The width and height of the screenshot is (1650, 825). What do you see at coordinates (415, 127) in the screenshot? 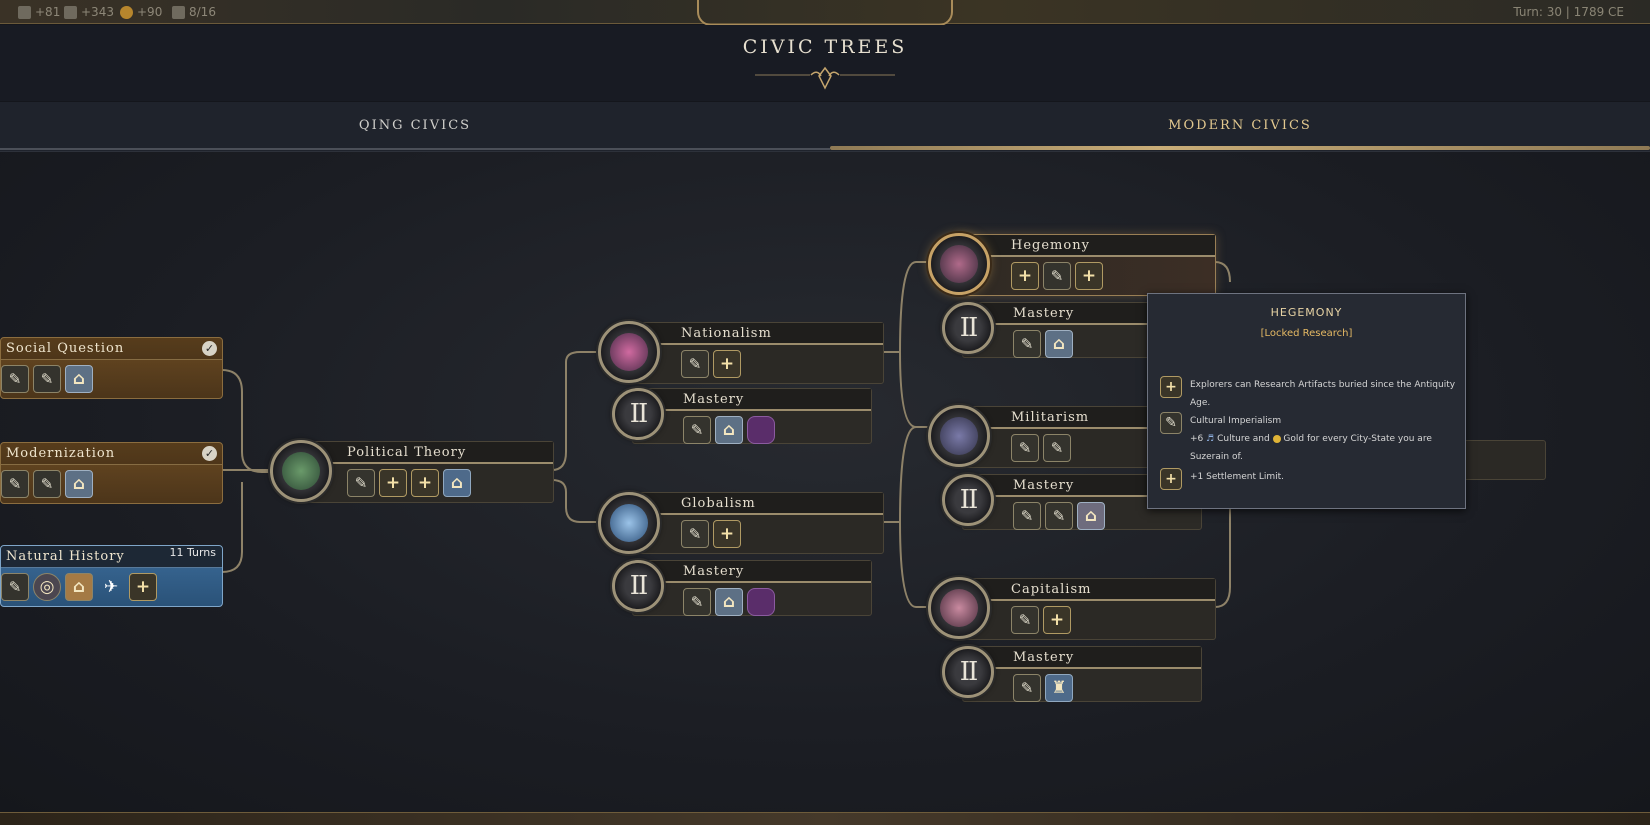
I see `tab-qing-civics: QING CIVICS` at bounding box center [415, 127].